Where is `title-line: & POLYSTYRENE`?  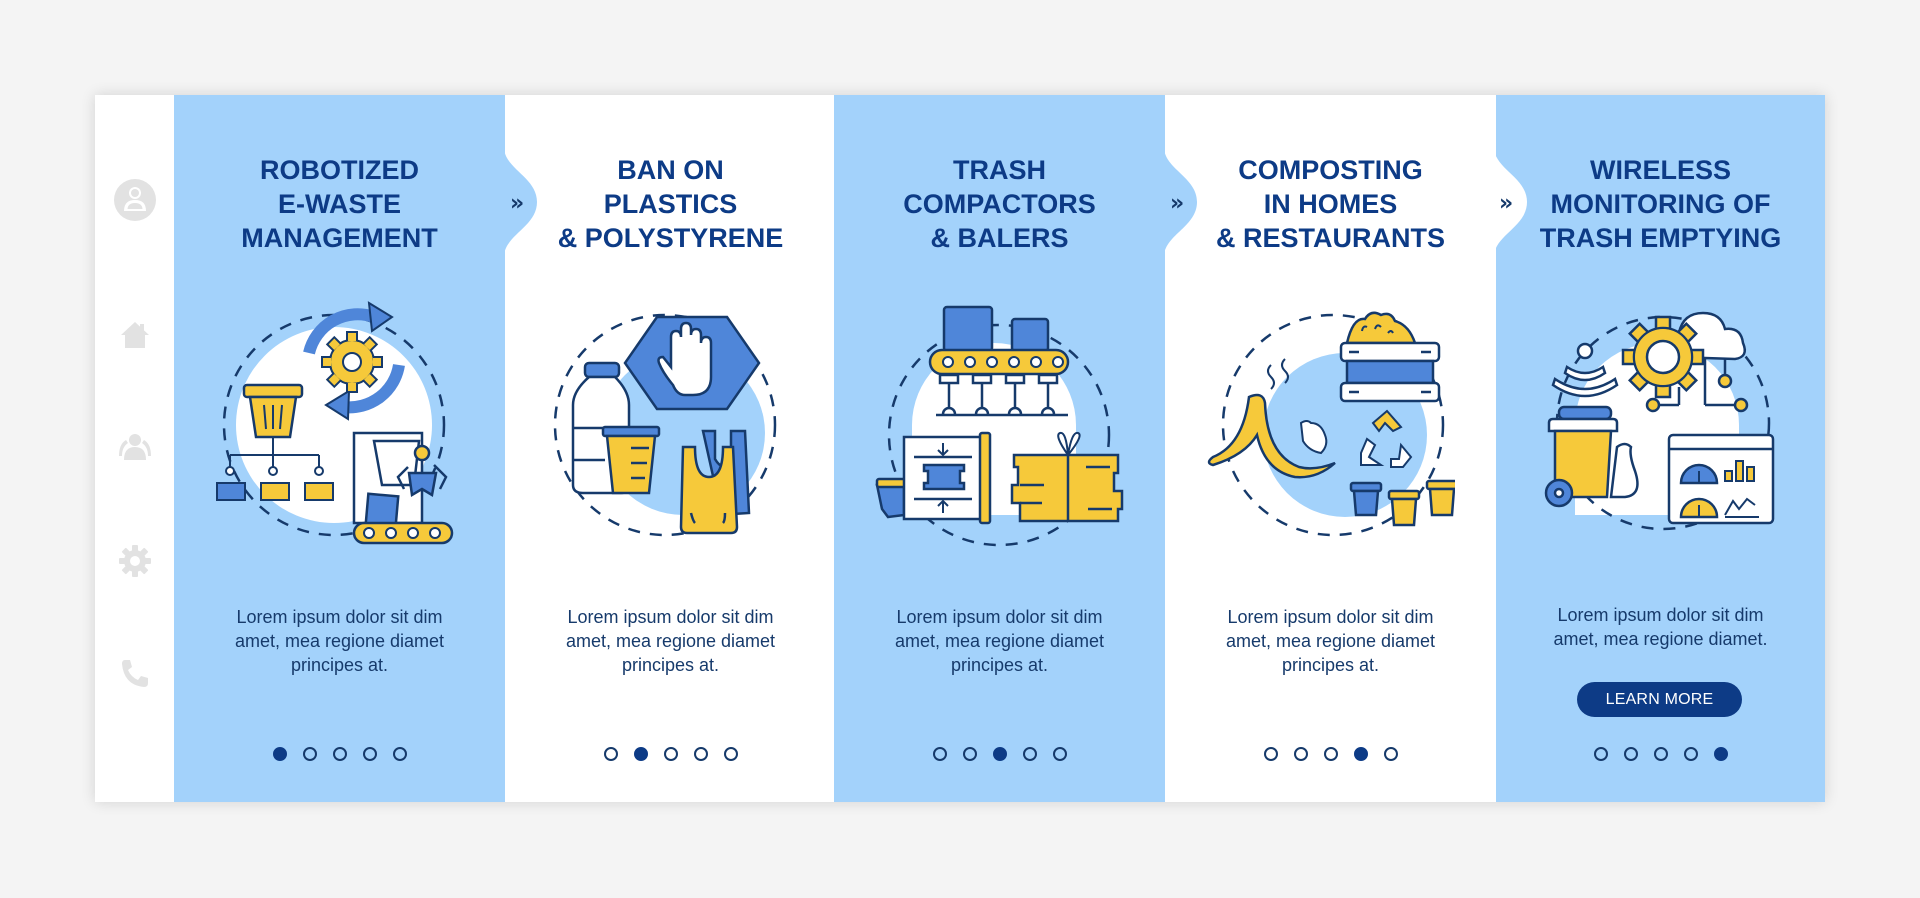 title-line: & POLYSTYRENE is located at coordinates (670, 238).